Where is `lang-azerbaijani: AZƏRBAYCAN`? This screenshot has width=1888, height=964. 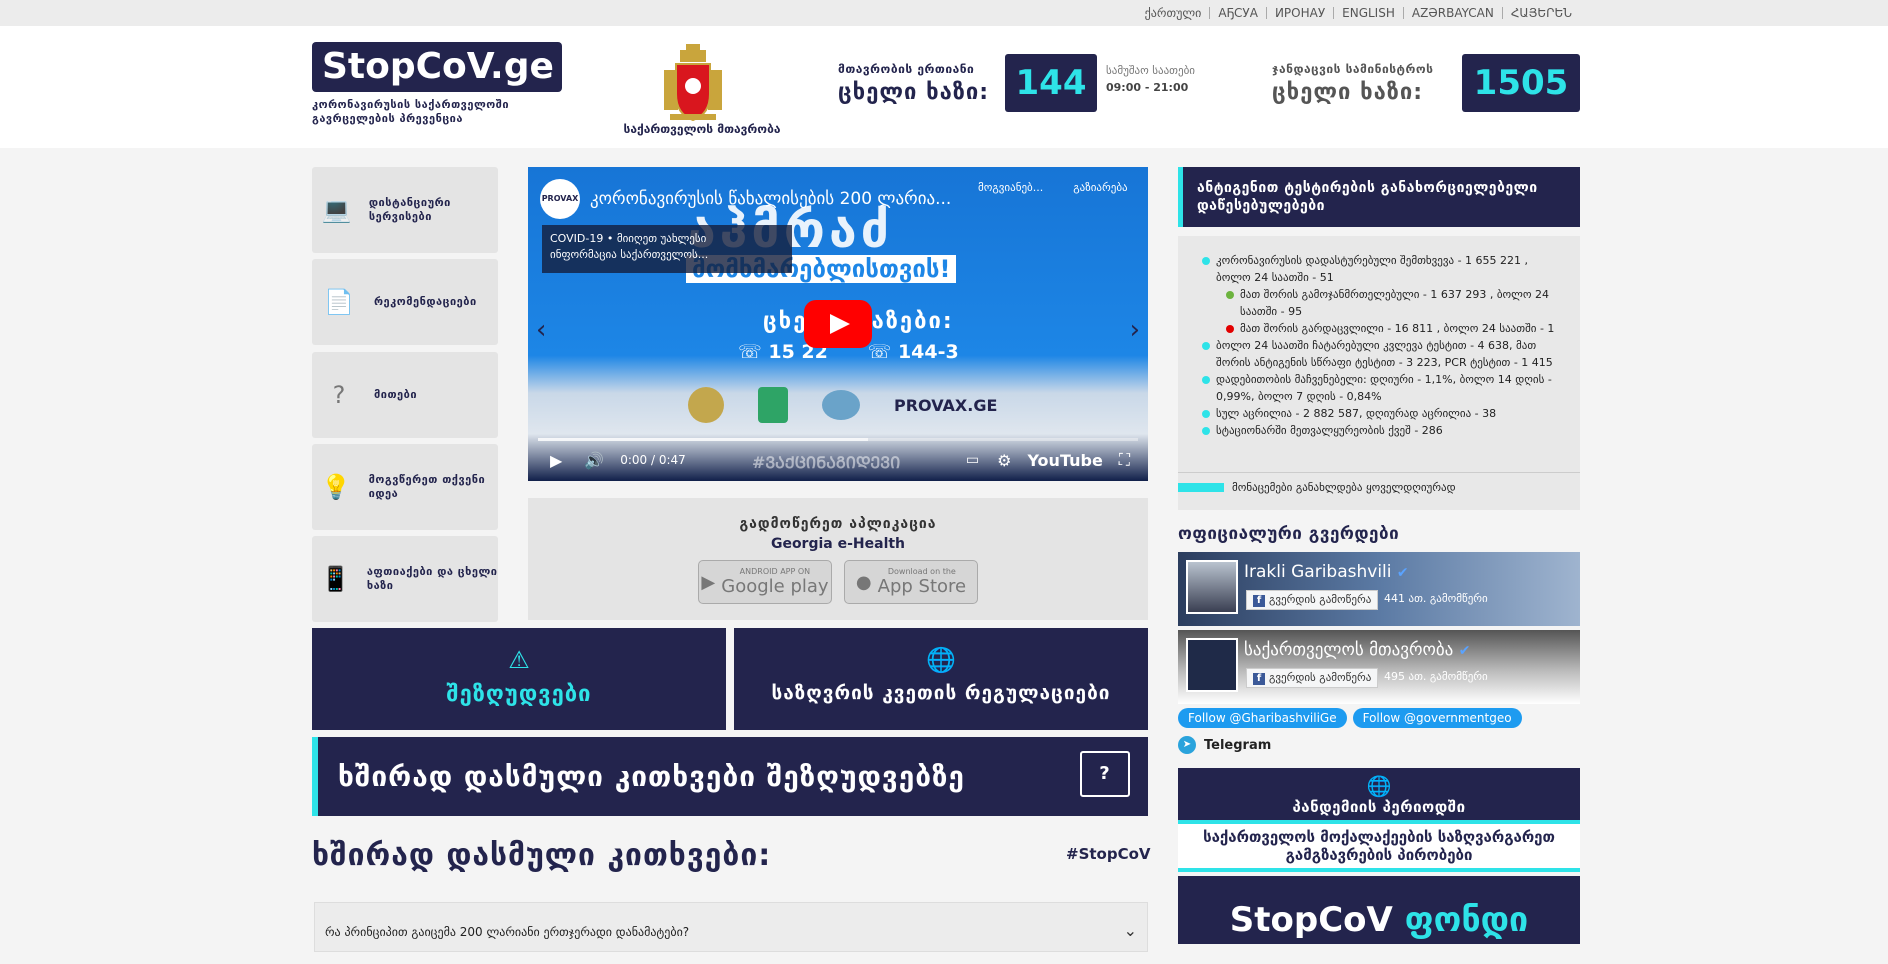
lang-azerbaijani: AZƏRBAYCAN is located at coordinates (1453, 13).